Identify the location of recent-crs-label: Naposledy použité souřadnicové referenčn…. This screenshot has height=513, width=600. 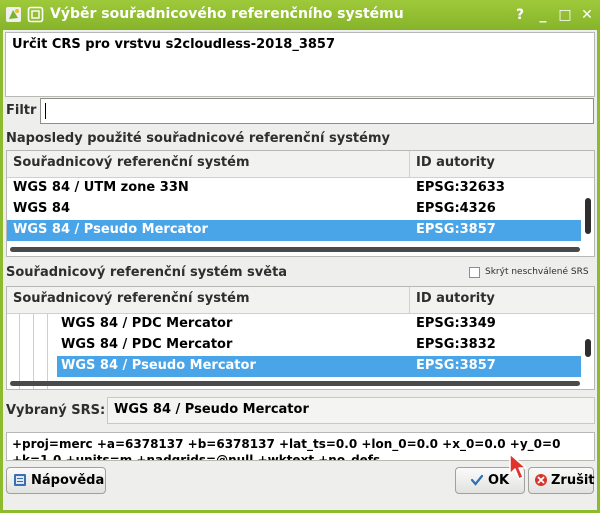
(198, 138).